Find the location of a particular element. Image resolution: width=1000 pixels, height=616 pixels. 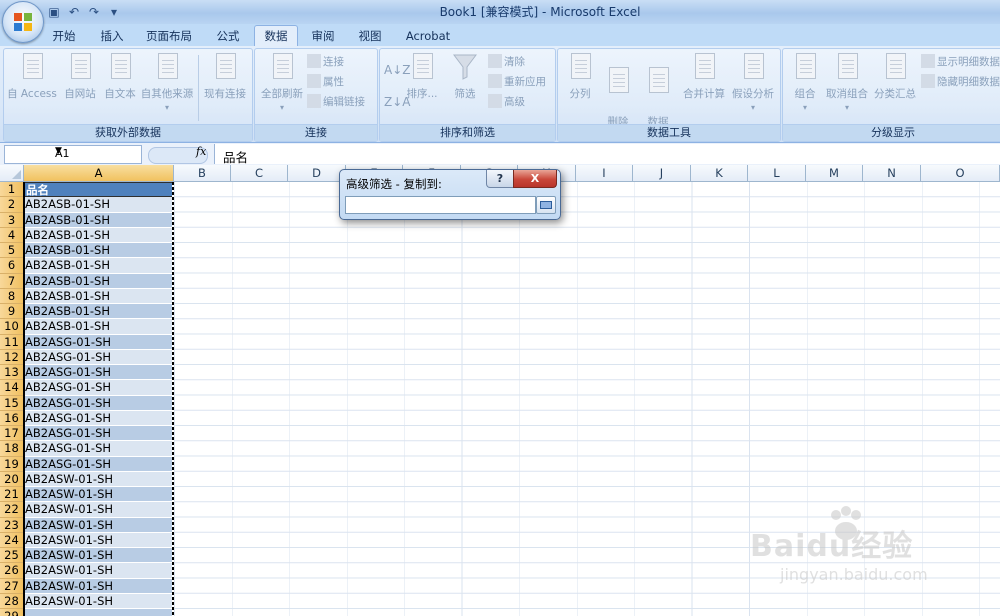

from-other-sources-button: 自其他来源 ▾ is located at coordinates (167, 83).